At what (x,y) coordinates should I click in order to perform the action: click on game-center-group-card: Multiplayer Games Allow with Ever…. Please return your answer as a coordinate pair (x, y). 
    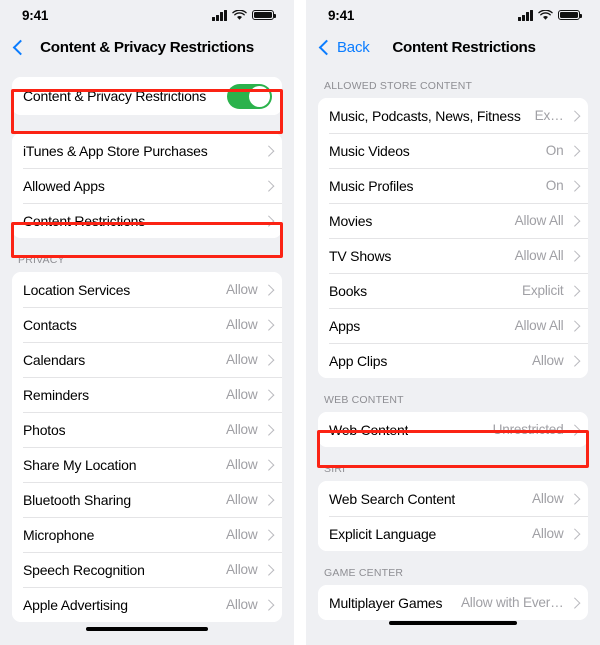
    Looking at the image, I should click on (453, 602).